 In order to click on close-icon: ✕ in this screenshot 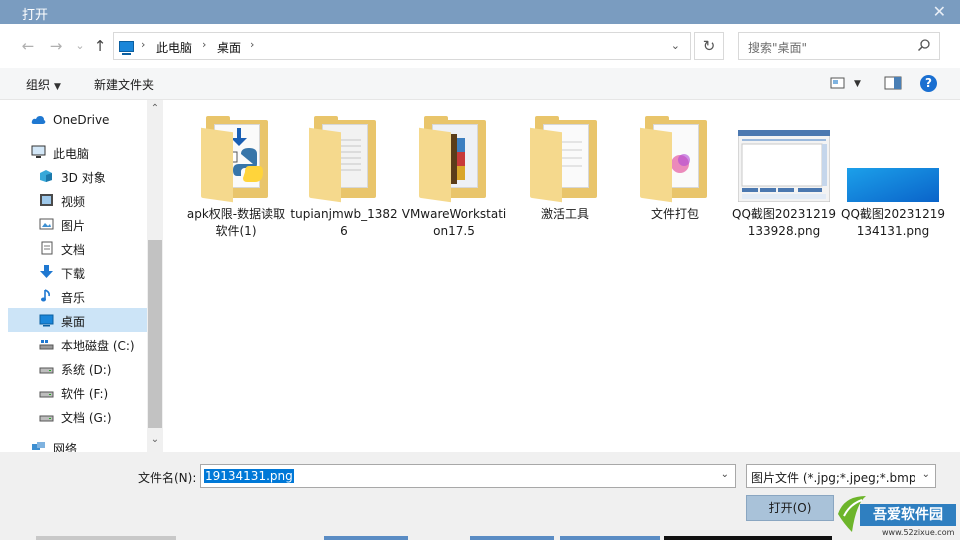, I will do `click(939, 12)`.